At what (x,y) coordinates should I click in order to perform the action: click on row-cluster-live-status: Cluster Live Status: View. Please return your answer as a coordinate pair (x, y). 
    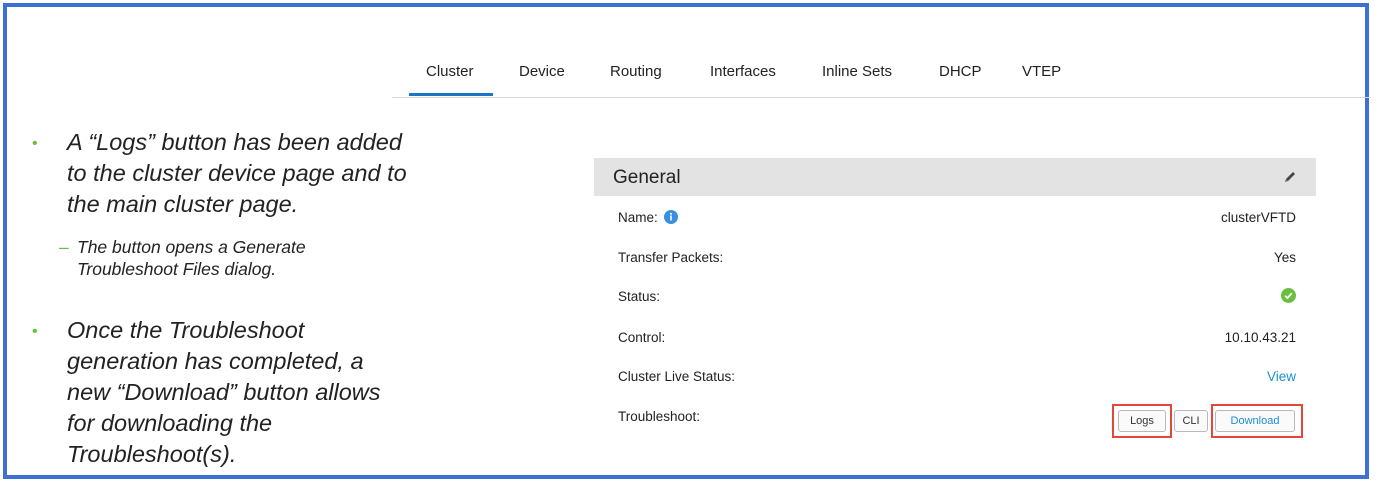
    Looking at the image, I should click on (957, 379).